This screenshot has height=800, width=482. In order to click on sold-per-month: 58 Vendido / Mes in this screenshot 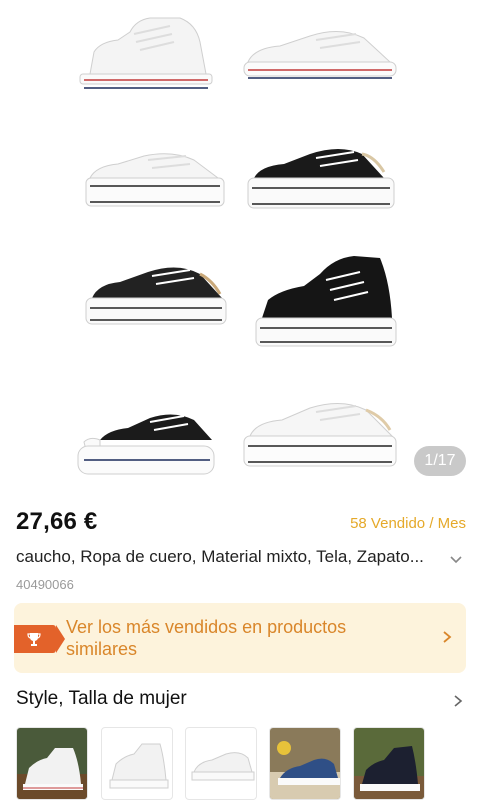, I will do `click(408, 523)`.